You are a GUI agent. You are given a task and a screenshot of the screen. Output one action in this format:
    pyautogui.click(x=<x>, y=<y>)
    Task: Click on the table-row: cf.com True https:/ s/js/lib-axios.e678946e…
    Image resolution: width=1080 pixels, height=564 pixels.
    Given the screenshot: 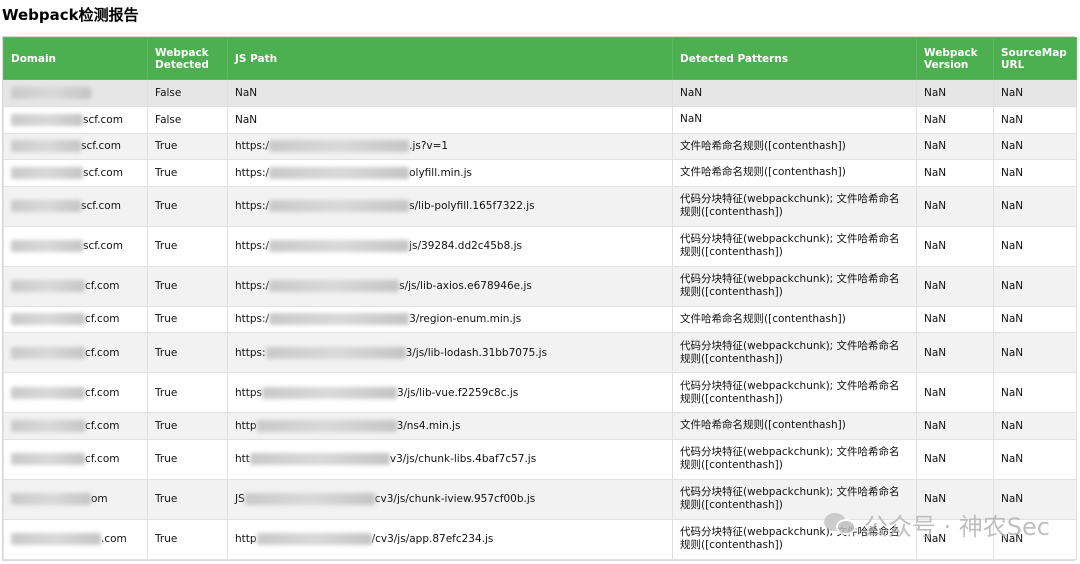 What is the action you would take?
    pyautogui.click(x=540, y=286)
    